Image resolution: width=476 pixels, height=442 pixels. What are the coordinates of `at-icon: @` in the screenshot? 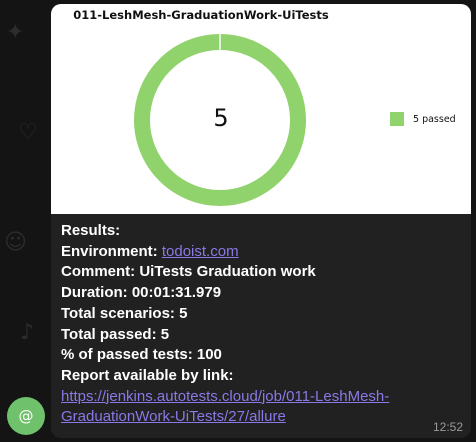 It's located at (26, 416).